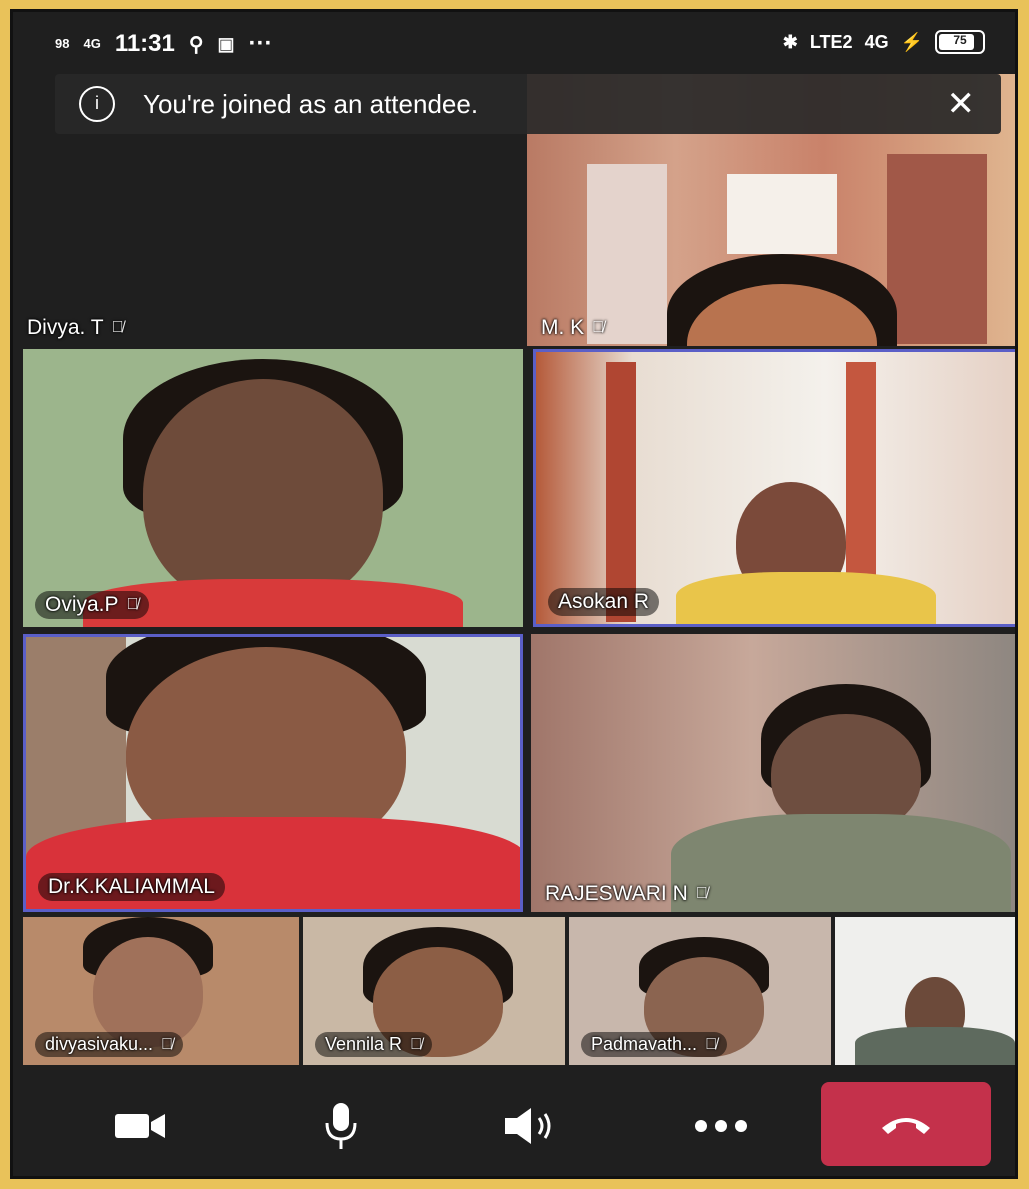 The height and width of the screenshot is (1189, 1029). I want to click on hangup-button, so click(906, 1124).